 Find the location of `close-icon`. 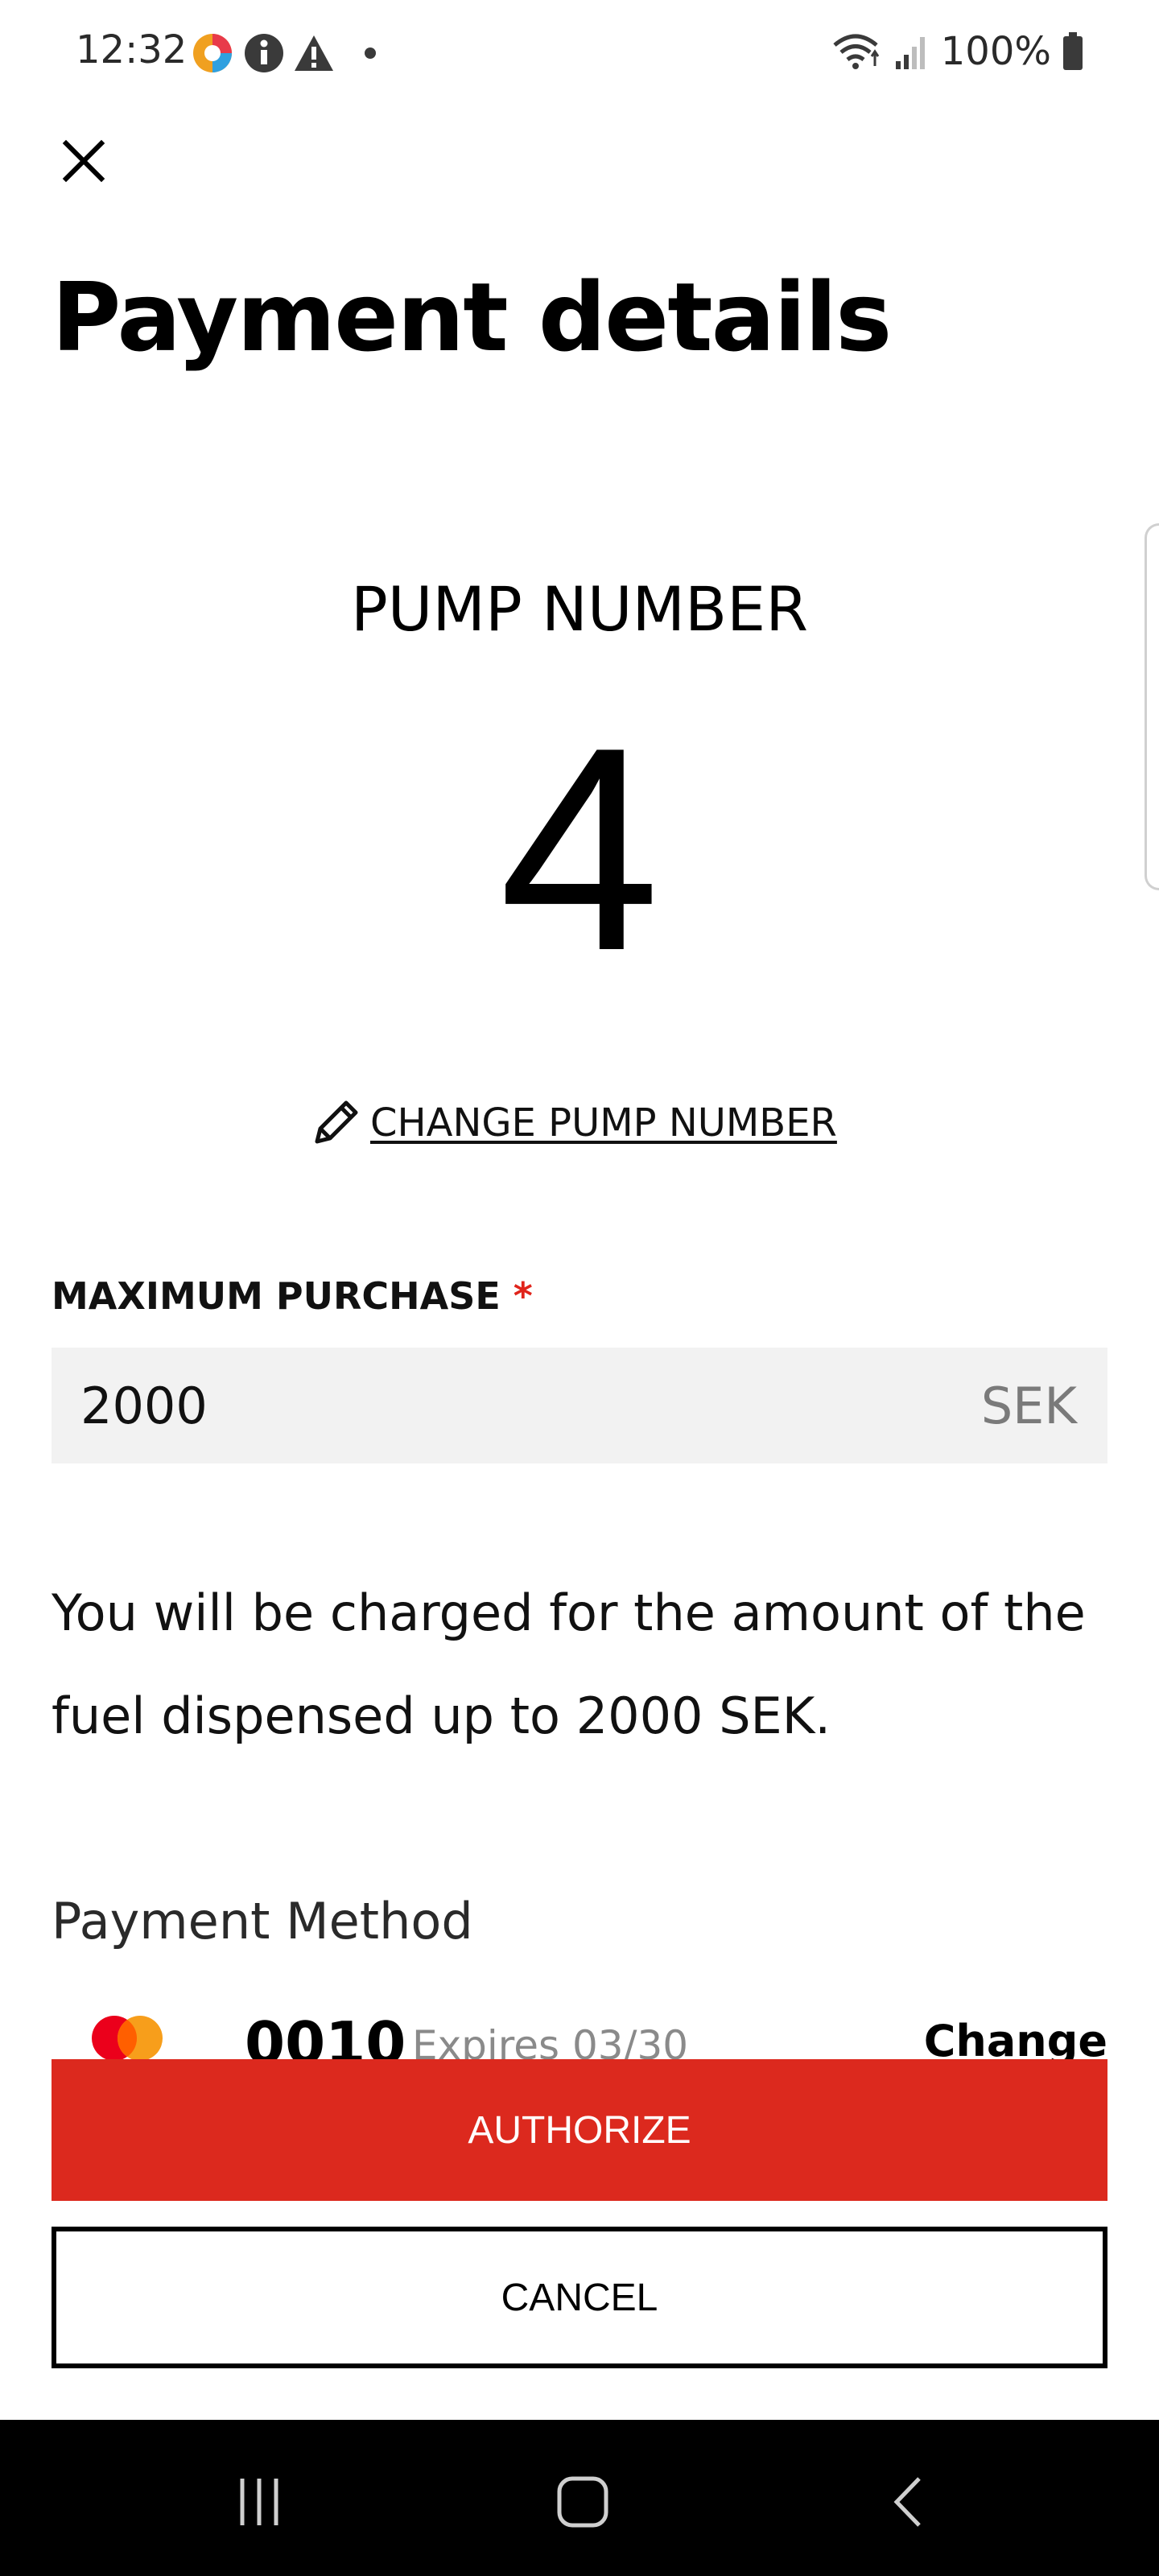

close-icon is located at coordinates (83, 161).